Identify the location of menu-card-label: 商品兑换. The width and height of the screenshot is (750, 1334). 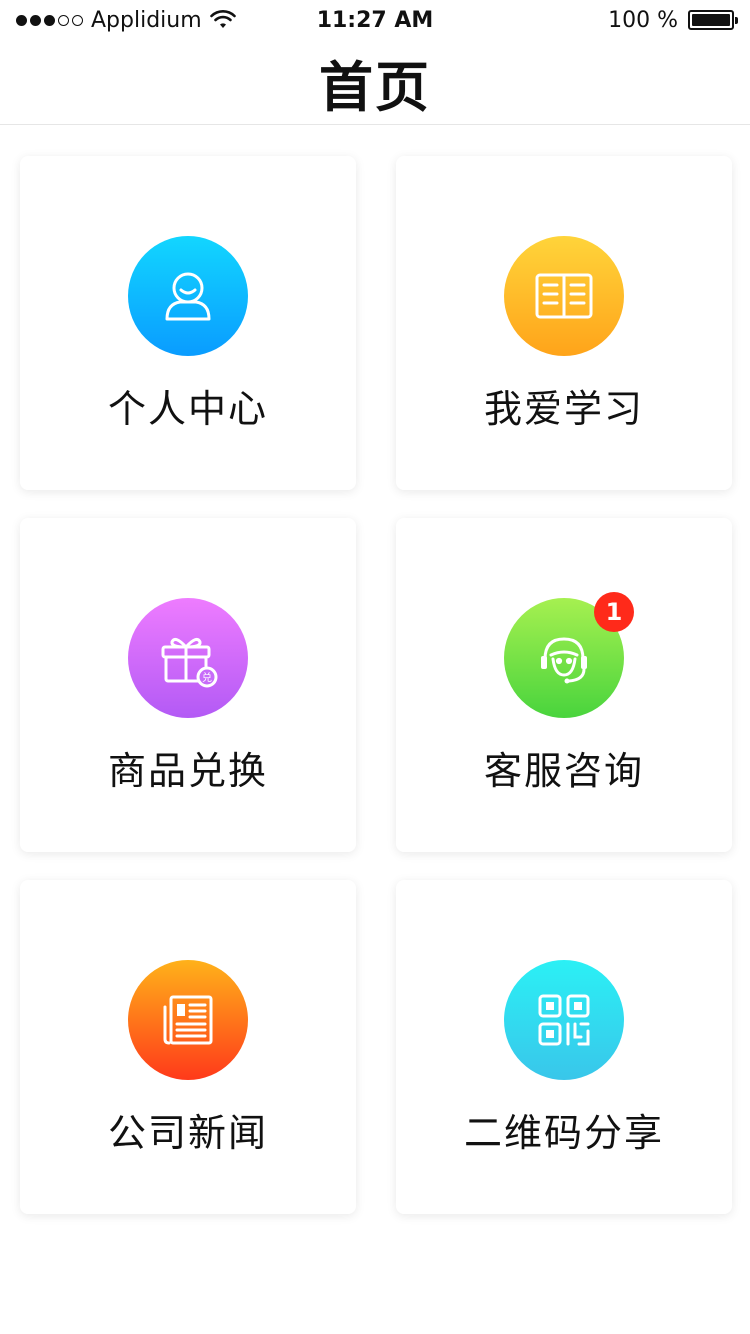
(187, 771).